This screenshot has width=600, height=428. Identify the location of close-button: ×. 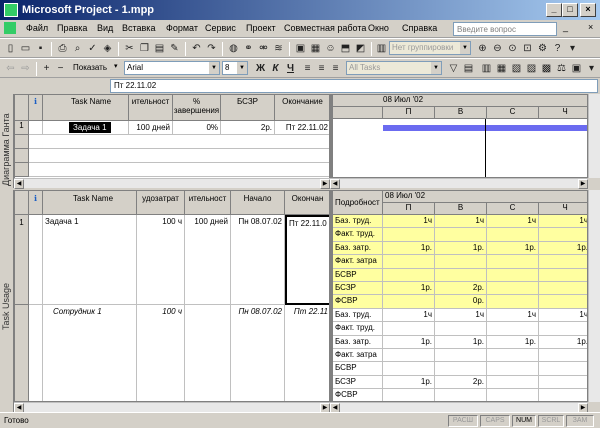
(588, 10).